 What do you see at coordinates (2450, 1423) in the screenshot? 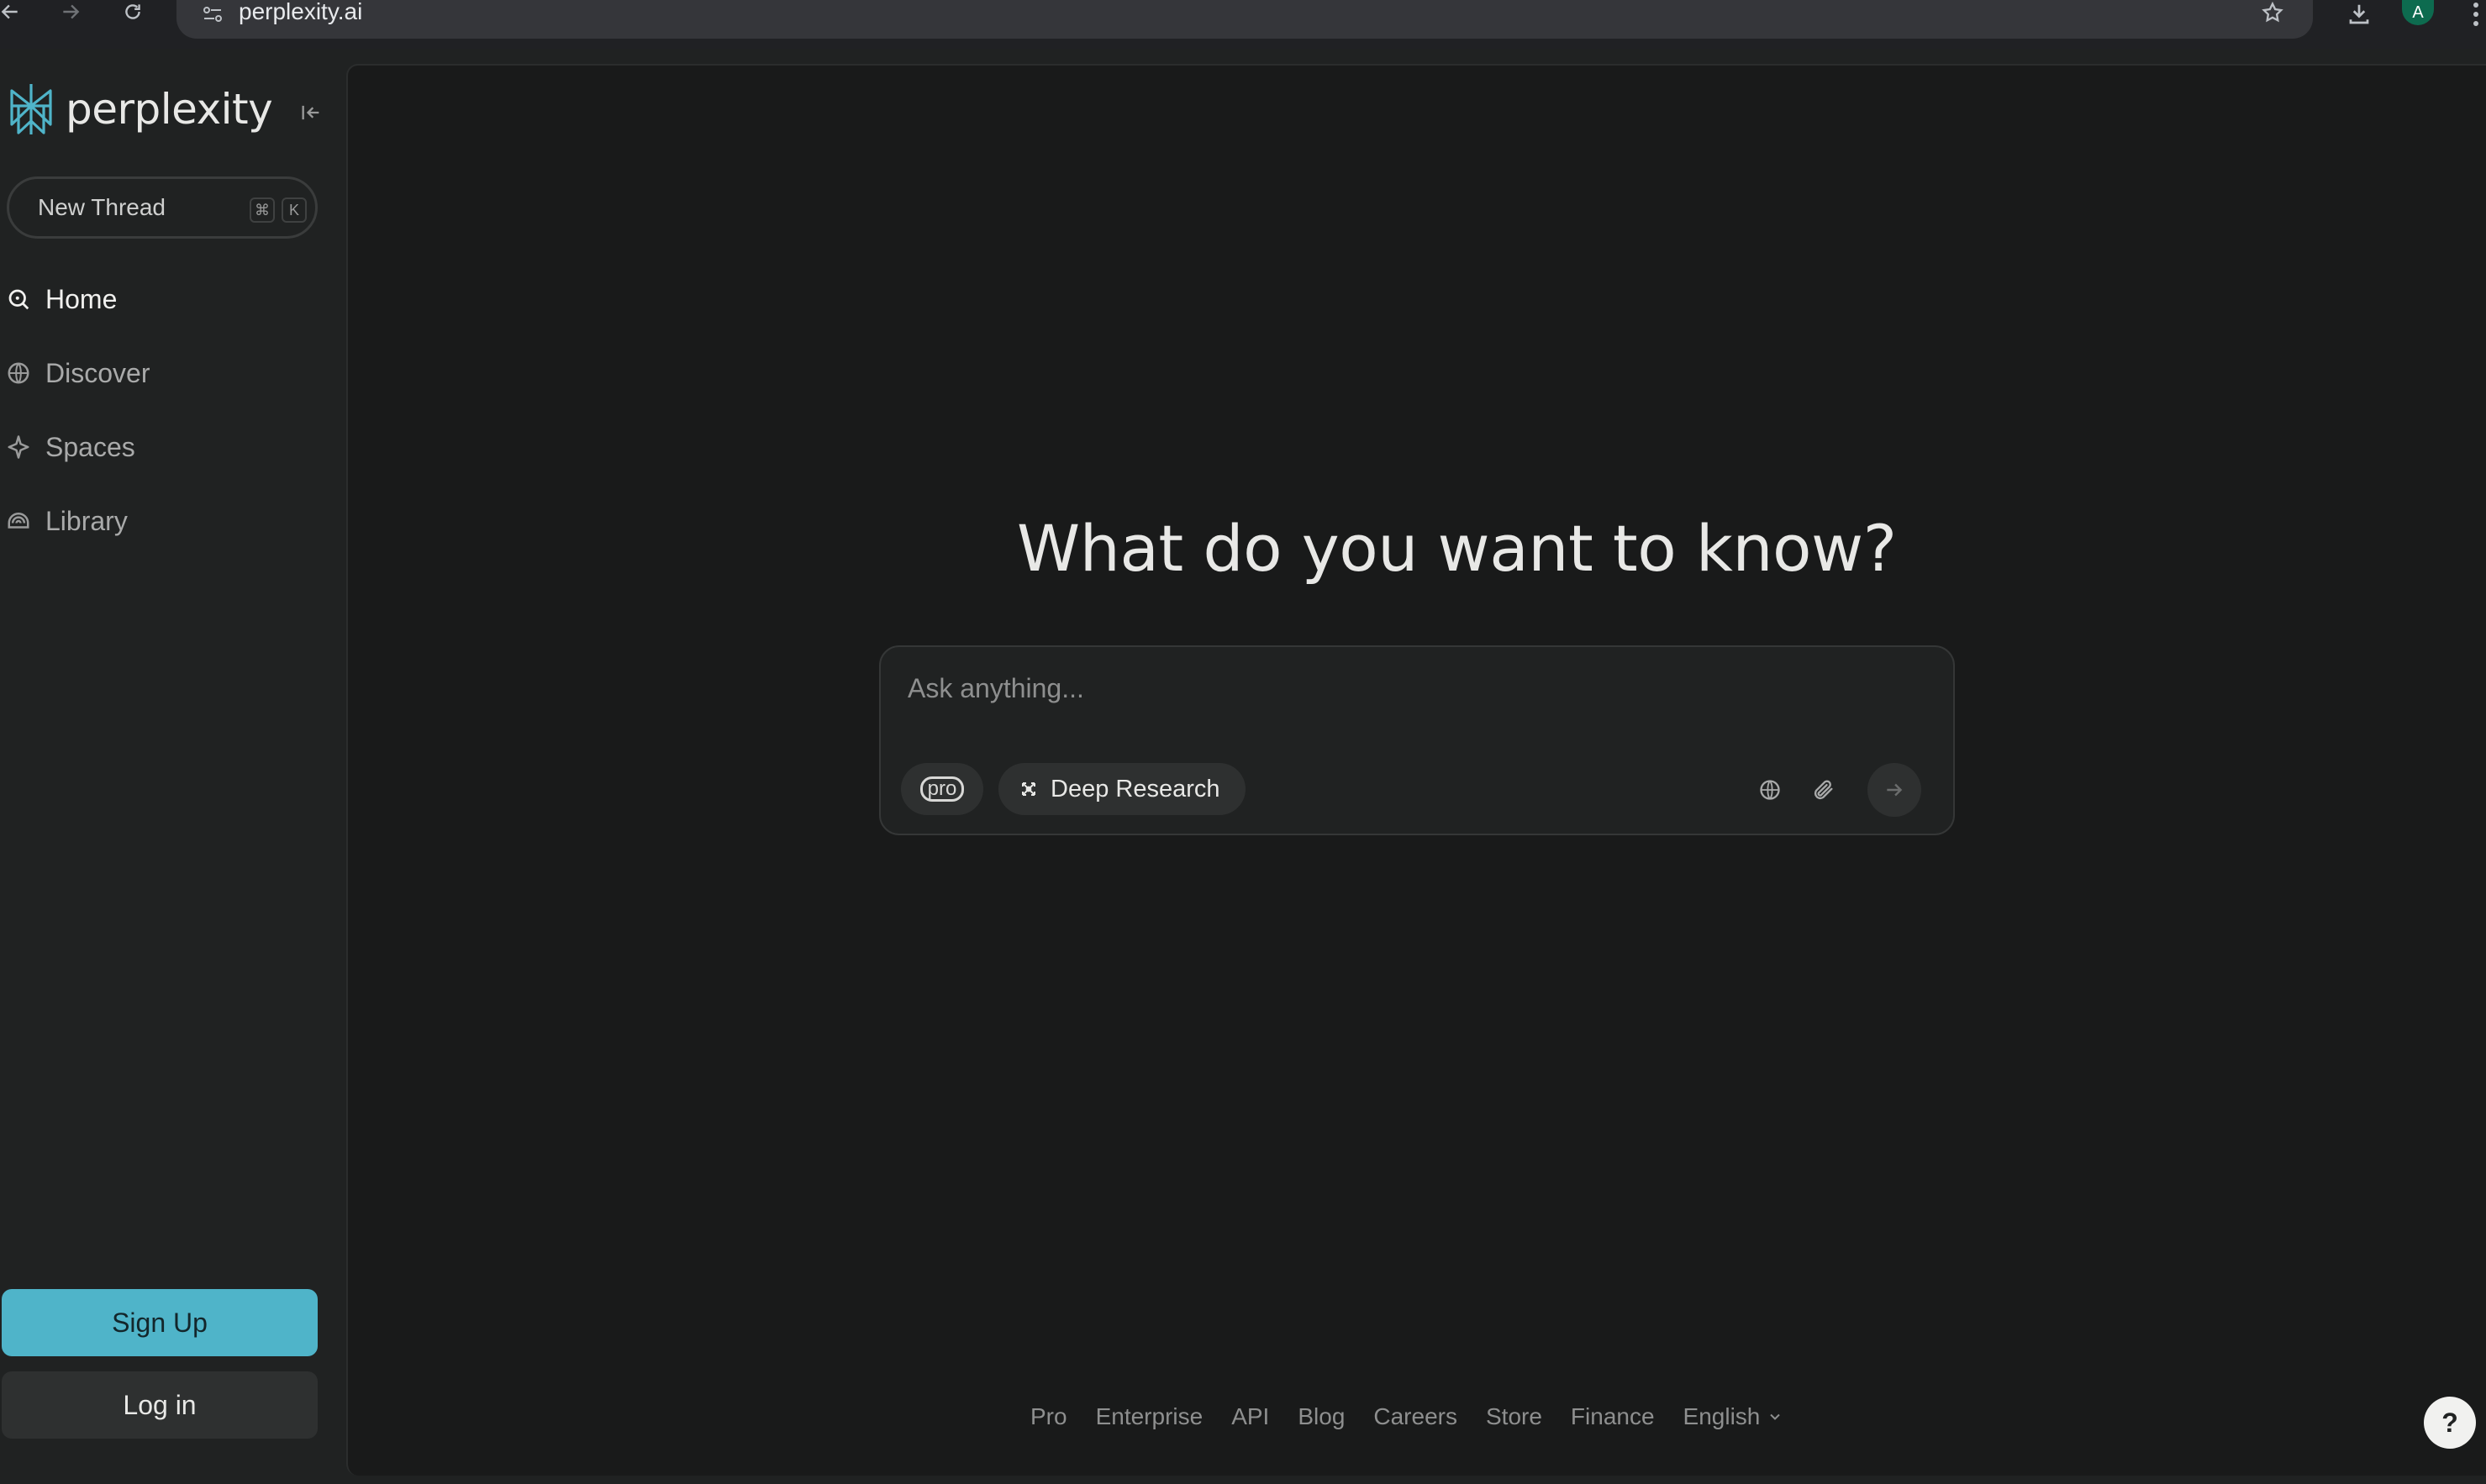
I see `help-button: ?` at bounding box center [2450, 1423].